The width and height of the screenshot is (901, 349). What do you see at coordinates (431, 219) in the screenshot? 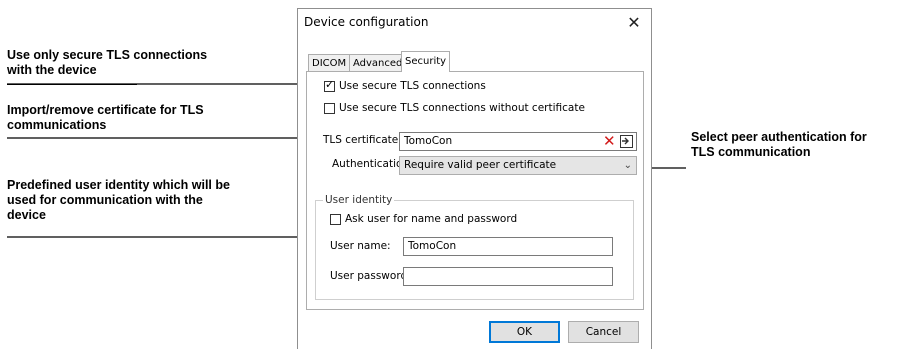
I see `ask-user-label: Ask user for name and password` at bounding box center [431, 219].